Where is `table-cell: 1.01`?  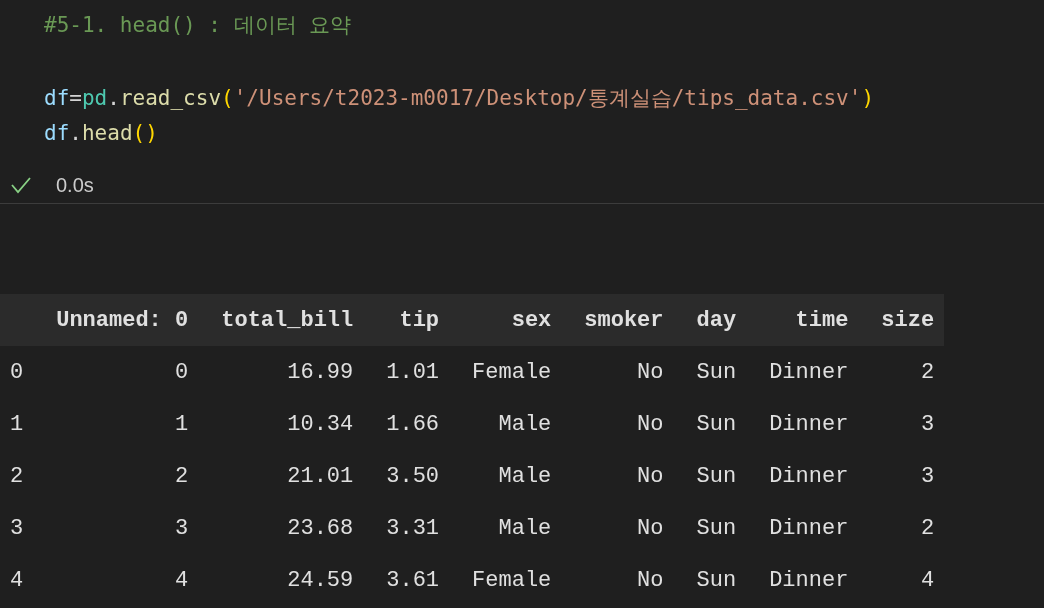
table-cell: 1.01 is located at coordinates (413, 372).